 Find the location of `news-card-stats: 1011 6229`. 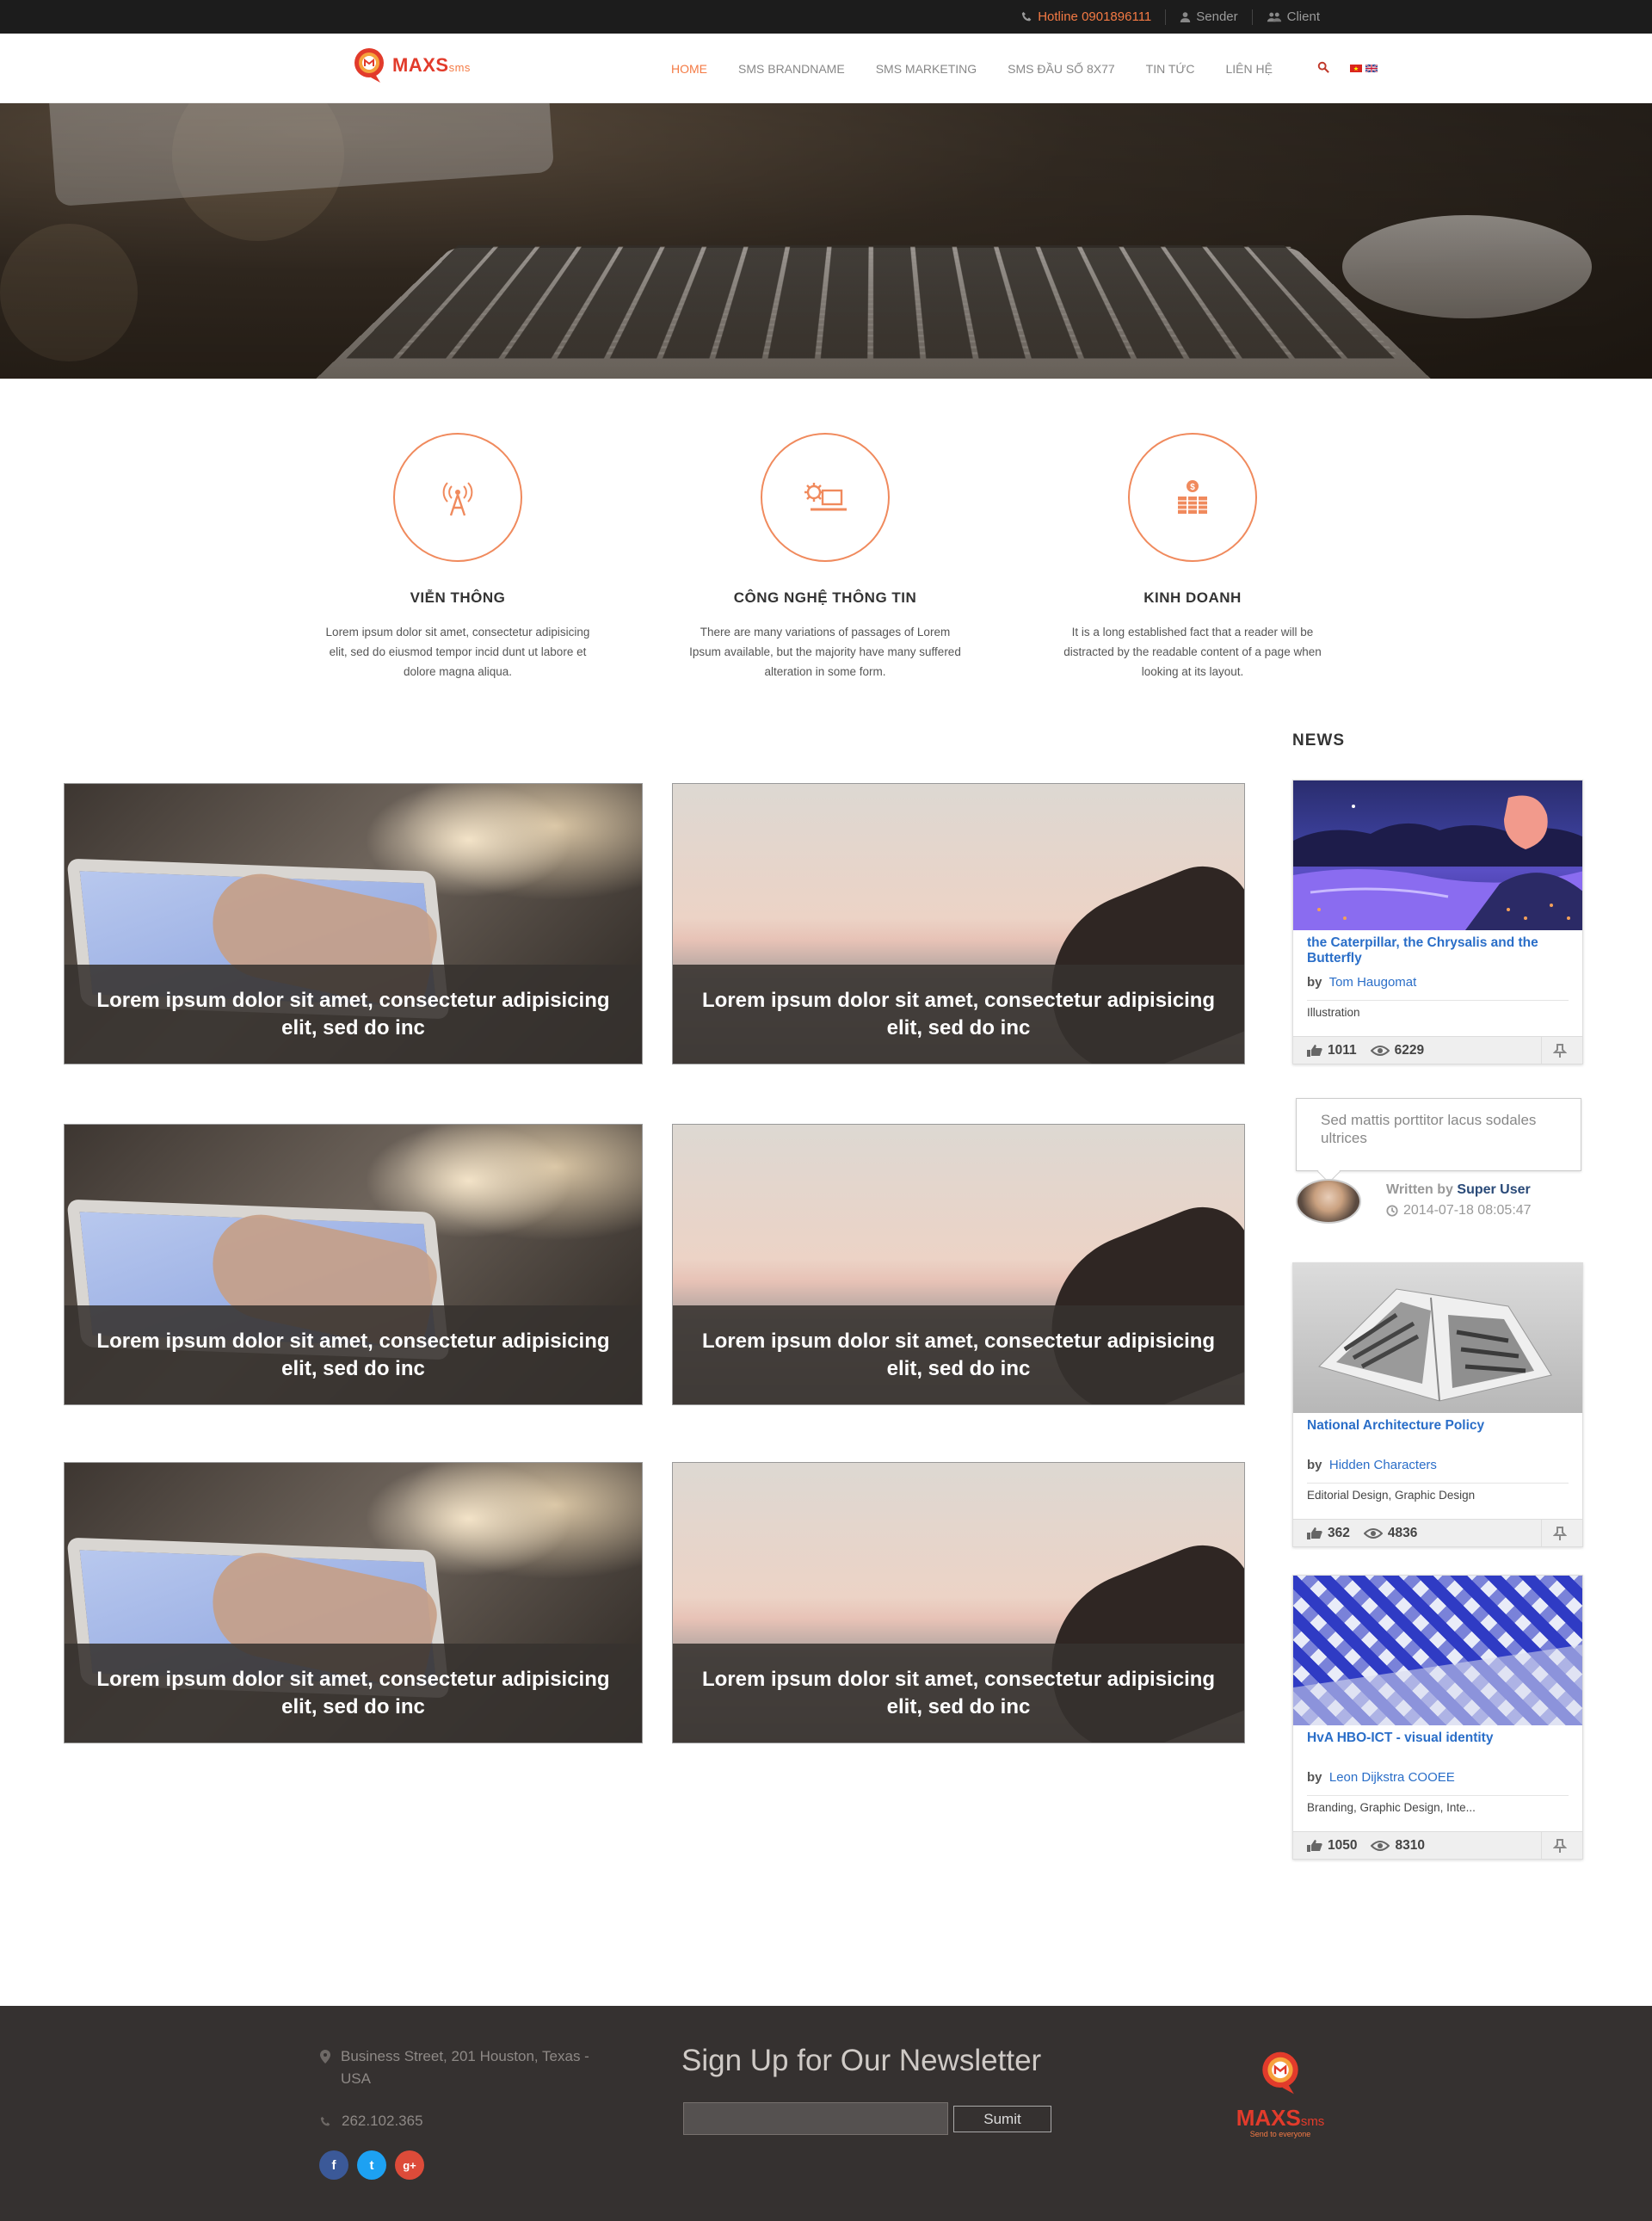

news-card-stats: 1011 6229 is located at coordinates (1437, 1050).